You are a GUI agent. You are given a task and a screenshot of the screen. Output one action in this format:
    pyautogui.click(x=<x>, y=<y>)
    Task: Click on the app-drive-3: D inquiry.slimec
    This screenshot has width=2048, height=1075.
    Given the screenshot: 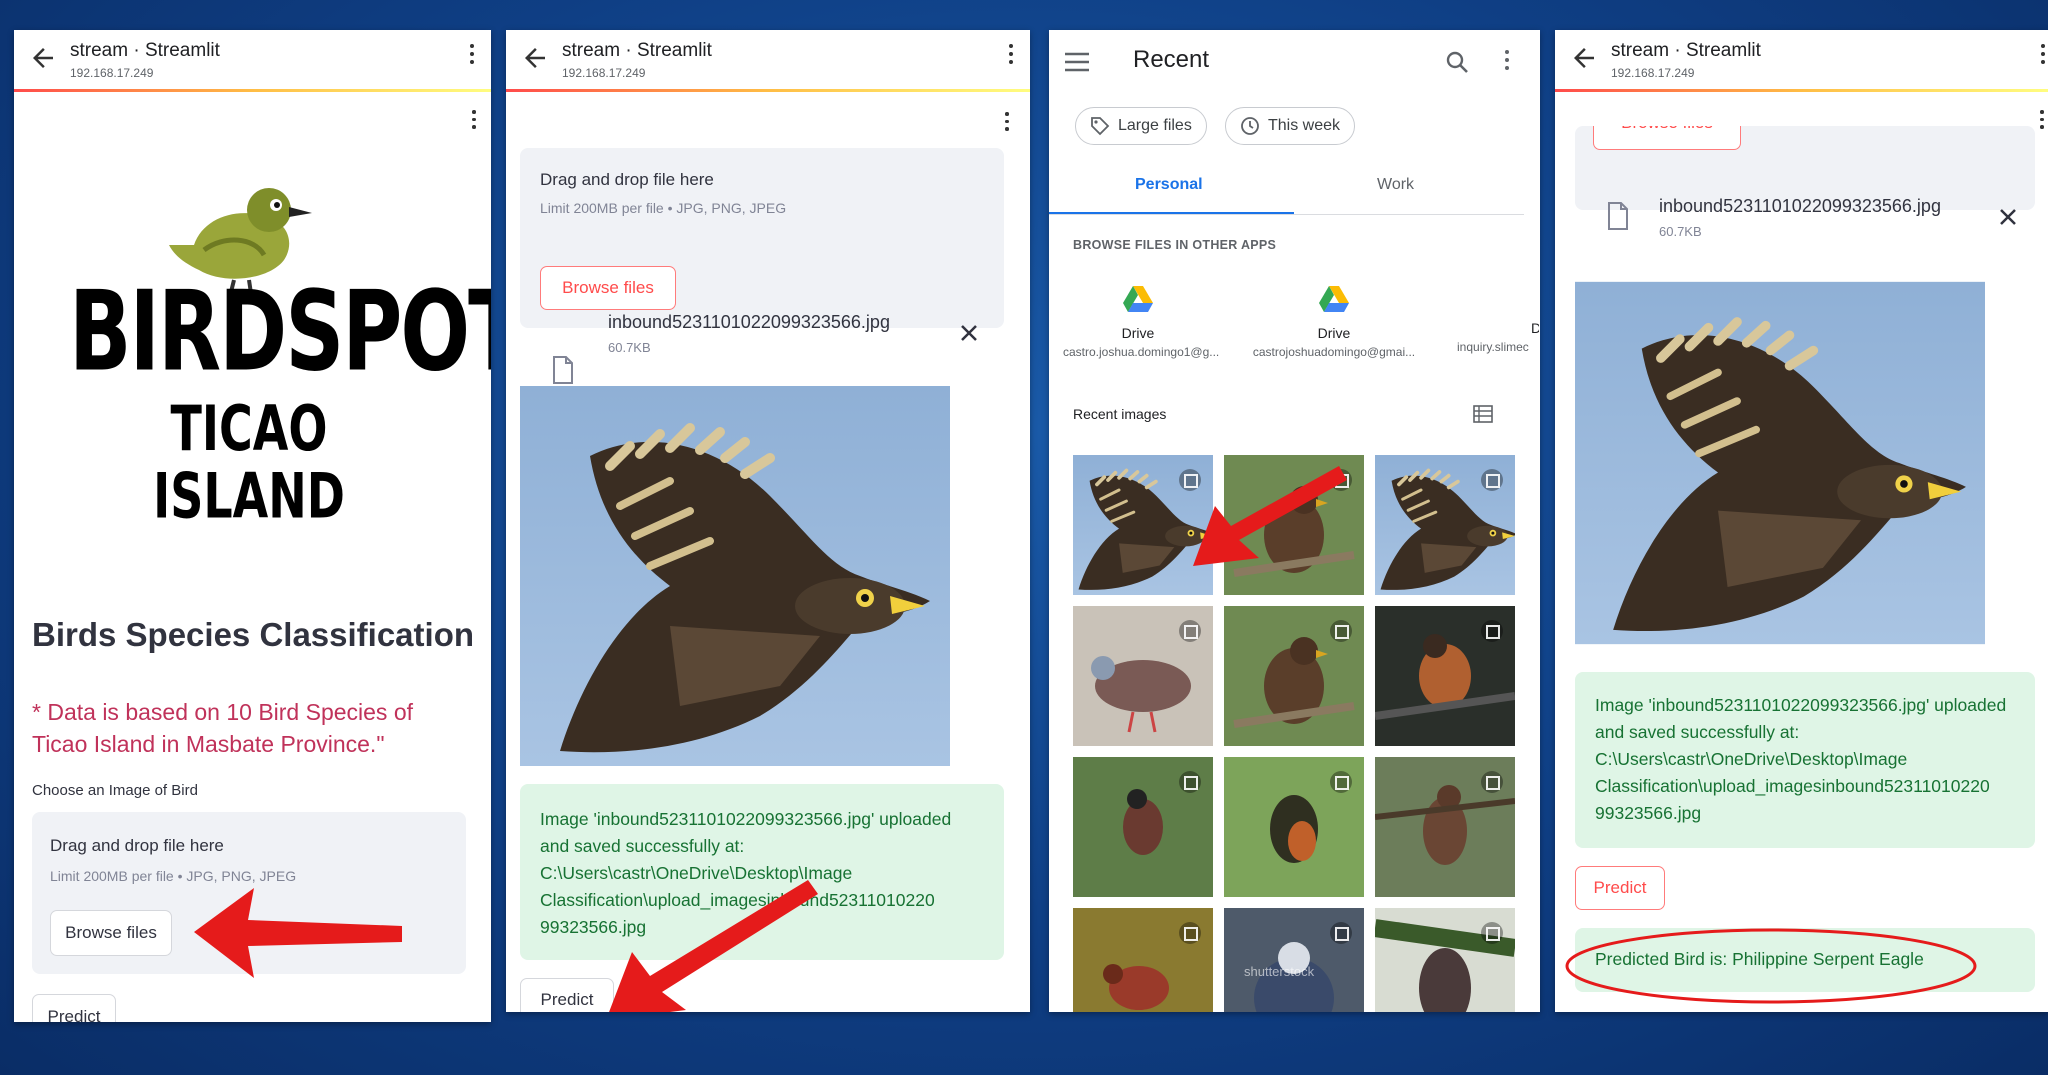 What is the action you would take?
    pyautogui.click(x=1498, y=337)
    